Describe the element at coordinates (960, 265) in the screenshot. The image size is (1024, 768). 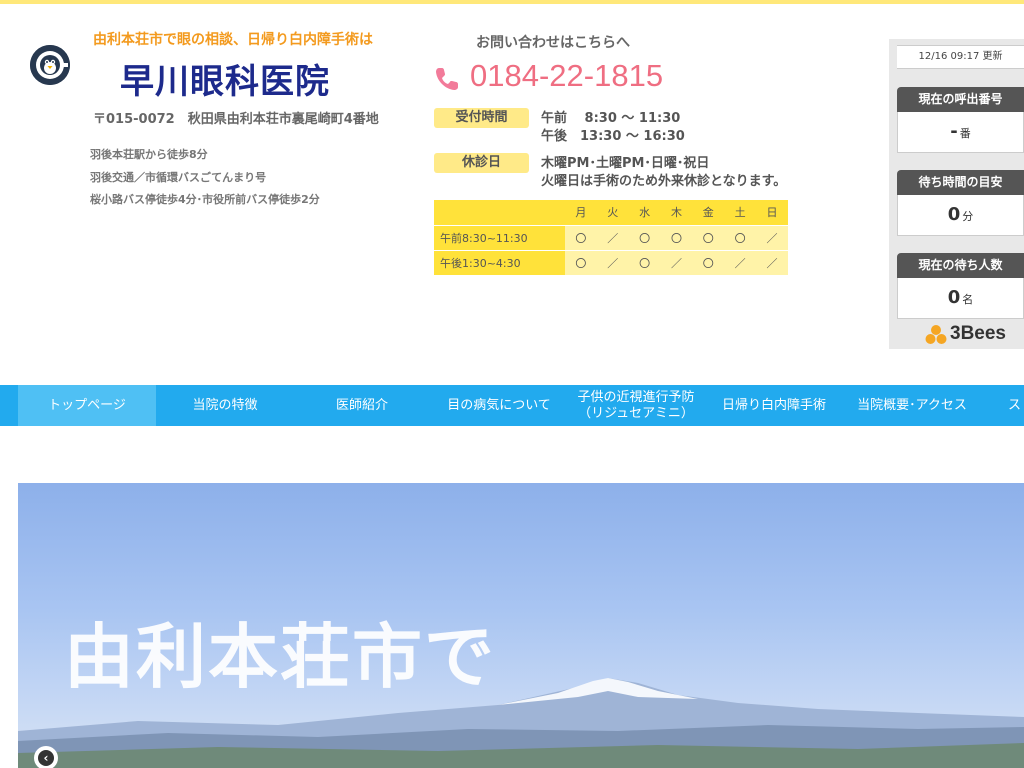
I see `waiting-people-label: 現在の待ち人数` at that location.